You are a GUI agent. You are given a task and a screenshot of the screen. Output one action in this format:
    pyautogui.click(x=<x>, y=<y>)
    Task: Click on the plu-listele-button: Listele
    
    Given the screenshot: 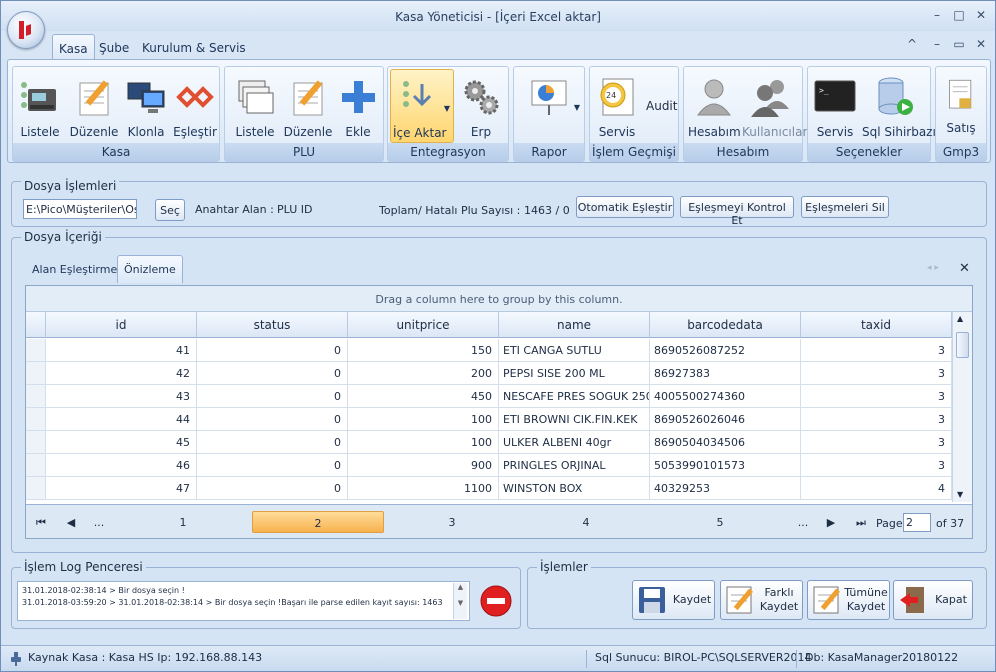 What is the action you would take?
    pyautogui.click(x=255, y=106)
    